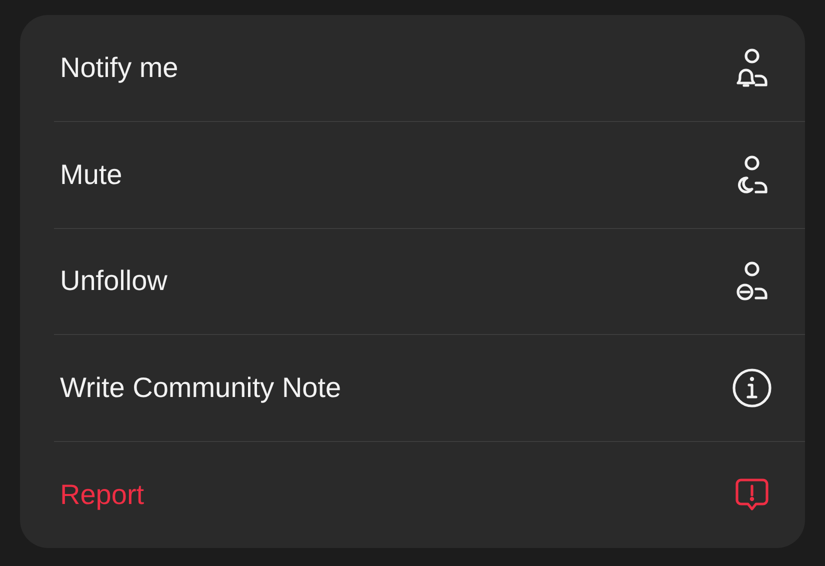 This screenshot has height=566, width=825. I want to click on info-icon, so click(752, 388).